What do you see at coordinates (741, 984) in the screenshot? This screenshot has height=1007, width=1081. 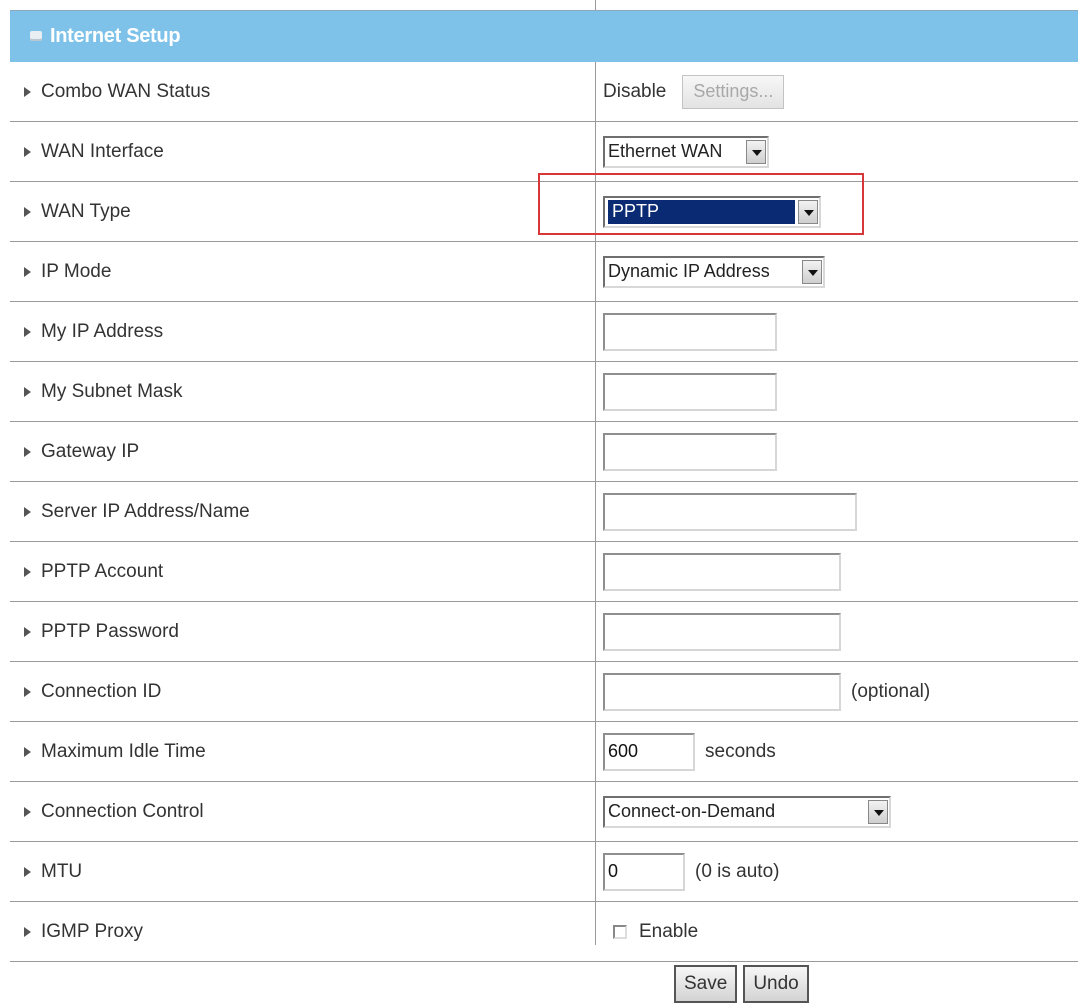 I see `form-actions: Save Undo` at bounding box center [741, 984].